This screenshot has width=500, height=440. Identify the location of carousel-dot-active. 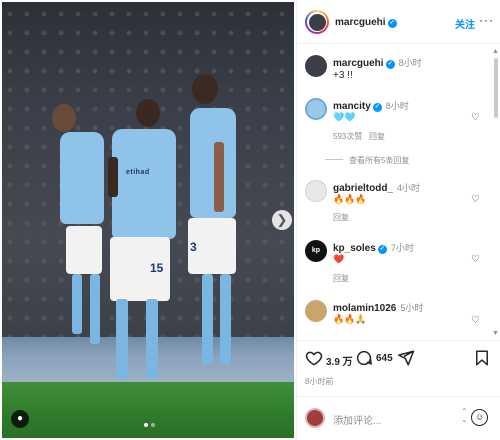
(146, 425).